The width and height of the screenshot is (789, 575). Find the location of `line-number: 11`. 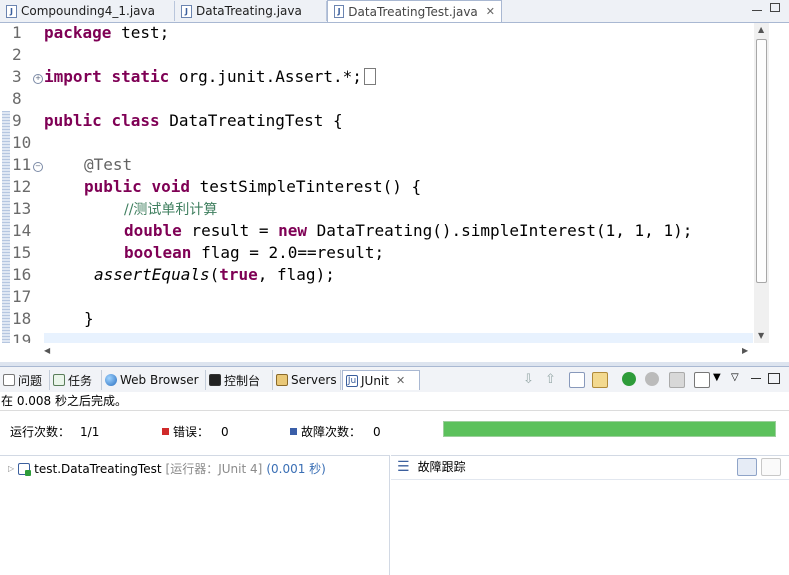

line-number: 11 is located at coordinates (22, 164).